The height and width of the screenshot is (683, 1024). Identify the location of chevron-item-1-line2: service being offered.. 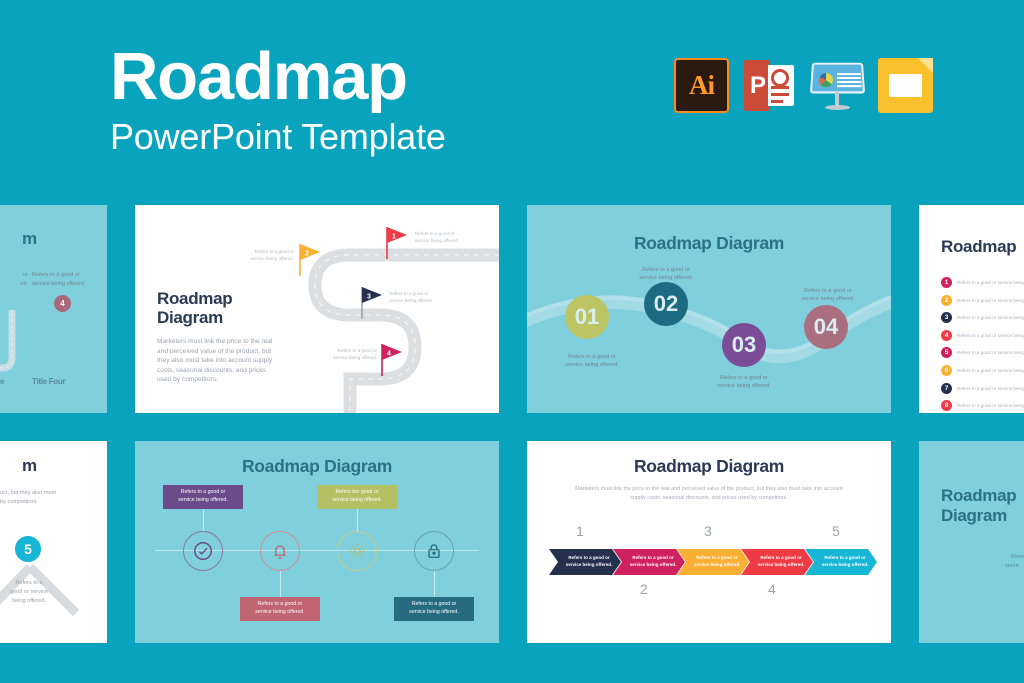
(589, 564).